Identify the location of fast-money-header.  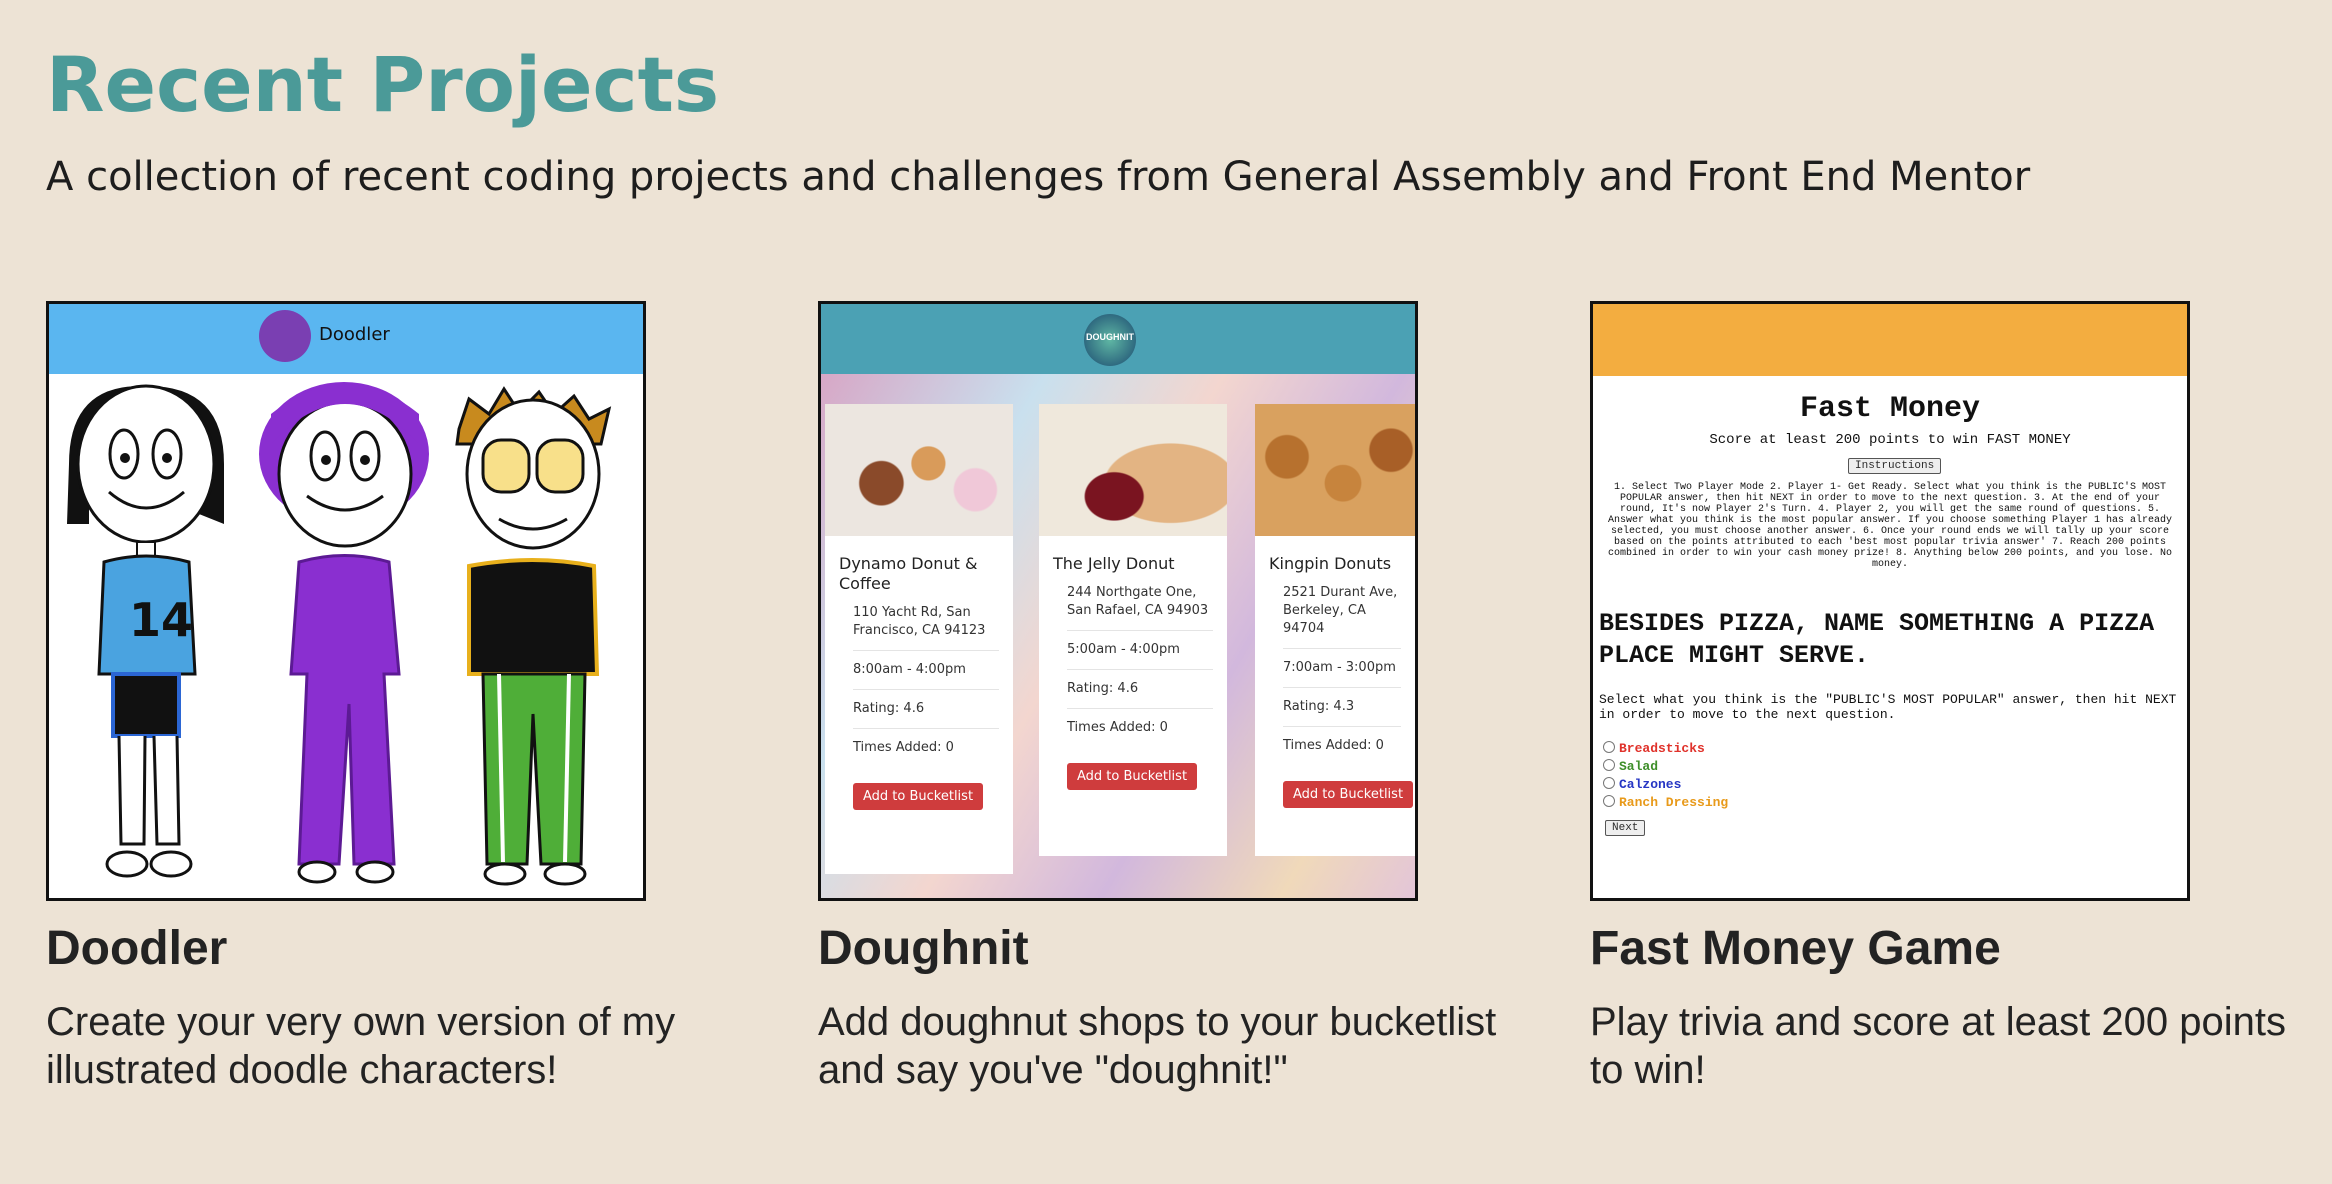
(1890, 340).